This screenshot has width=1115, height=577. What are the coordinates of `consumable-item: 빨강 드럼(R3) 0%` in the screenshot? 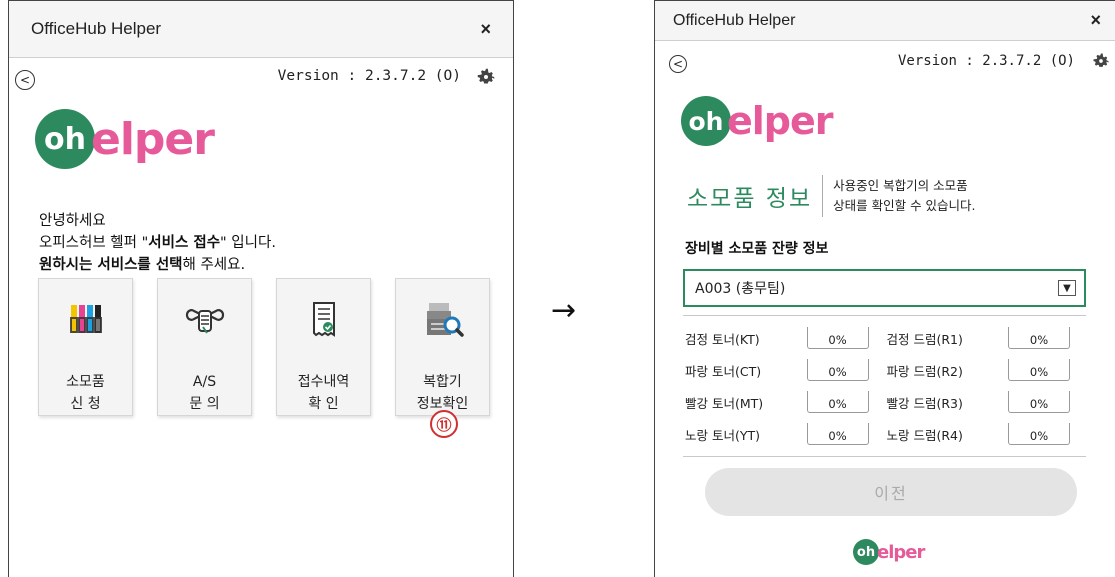 It's located at (986, 402).